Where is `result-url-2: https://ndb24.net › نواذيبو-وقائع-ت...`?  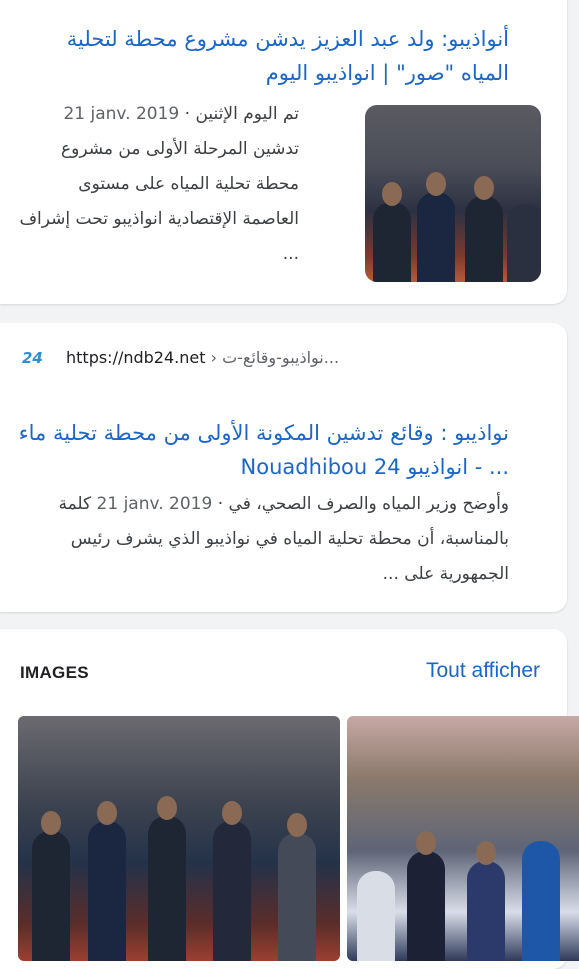 result-url-2: https://ndb24.net › نواذيبو-وقائع-ت... is located at coordinates (203, 357).